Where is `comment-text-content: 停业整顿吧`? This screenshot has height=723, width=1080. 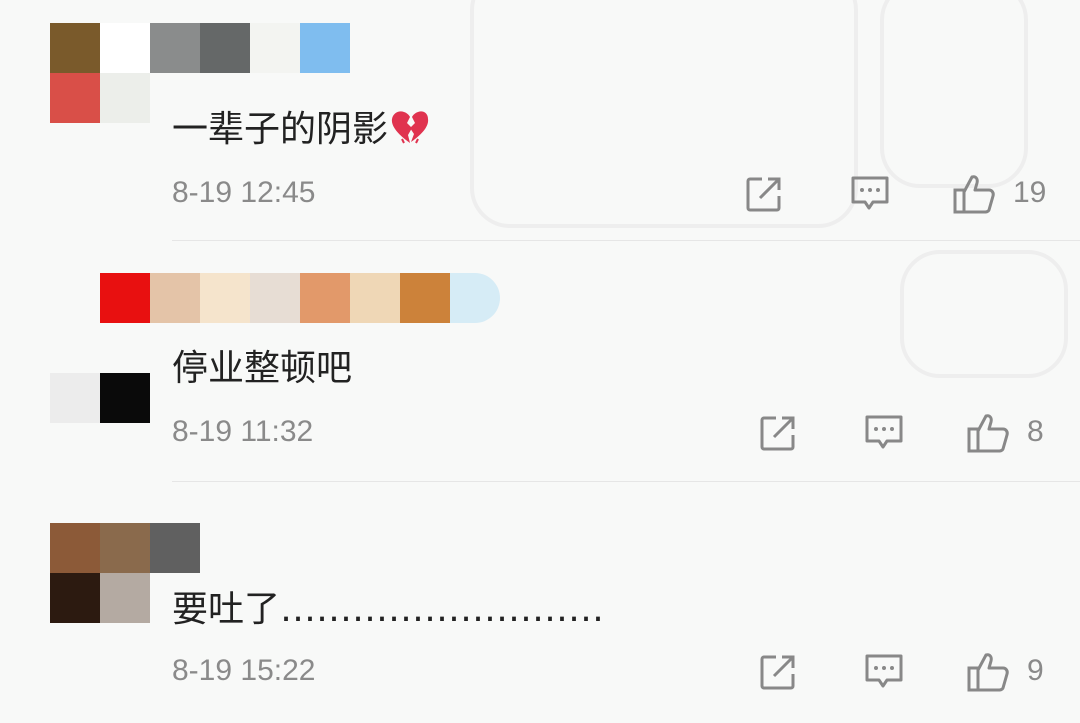 comment-text-content: 停业整顿吧 is located at coordinates (262, 368).